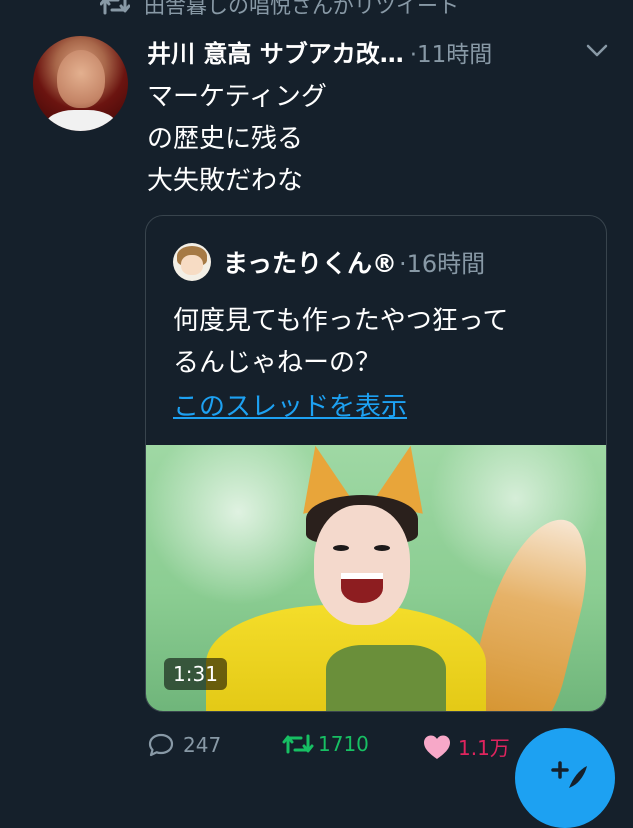 This screenshot has height=828, width=633. What do you see at coordinates (161, 745) in the screenshot?
I see `reply-icon` at bounding box center [161, 745].